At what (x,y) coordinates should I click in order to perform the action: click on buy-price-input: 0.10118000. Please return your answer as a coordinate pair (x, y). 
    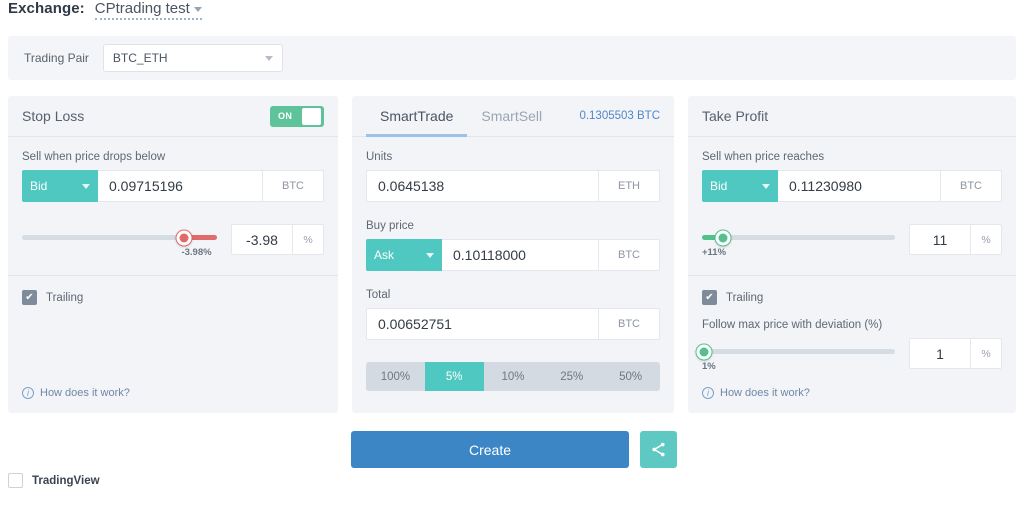
    Looking at the image, I should click on (520, 255).